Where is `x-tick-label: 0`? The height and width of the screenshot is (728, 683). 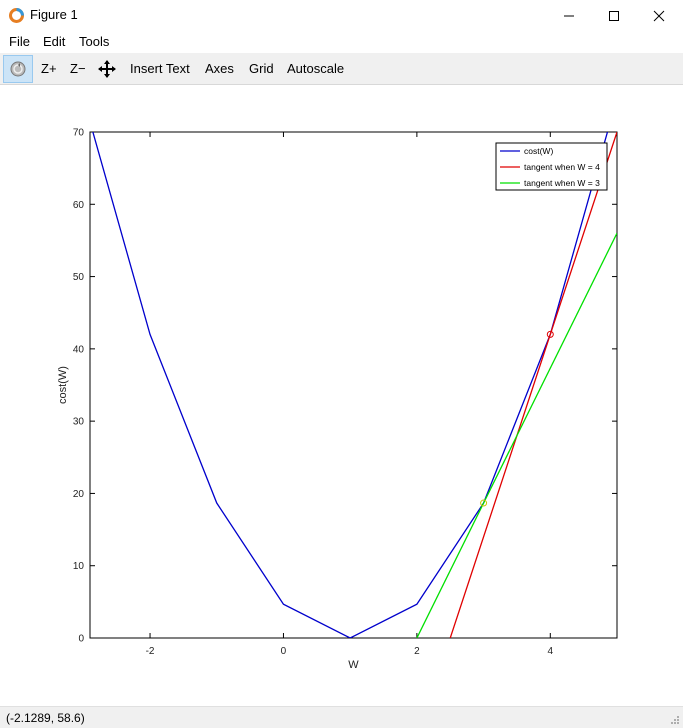
x-tick-label: 0 is located at coordinates (284, 651).